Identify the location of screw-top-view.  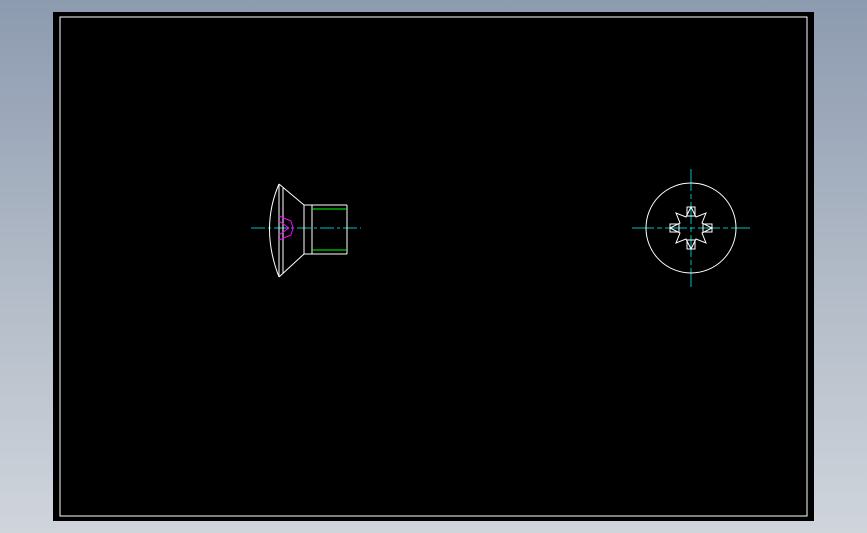
(691, 228).